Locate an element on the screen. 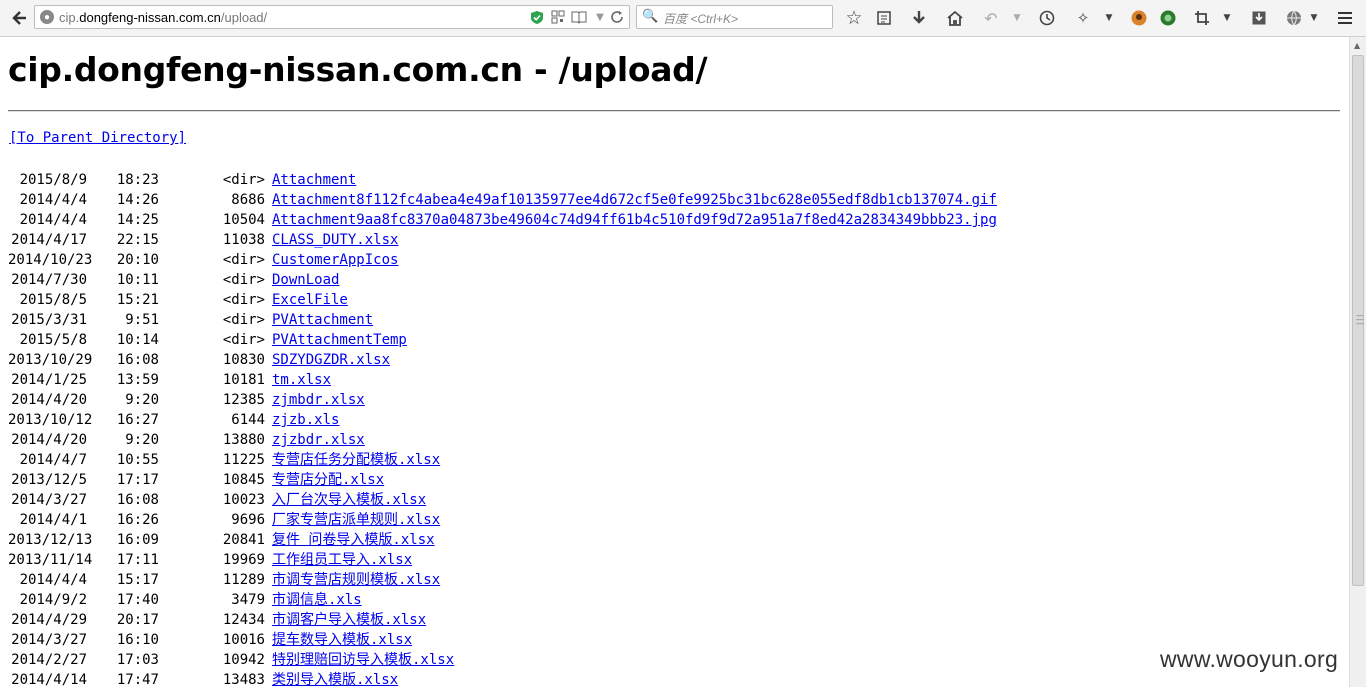 The width and height of the screenshot is (1366, 687). watermark: www.wooyun.org is located at coordinates (1249, 659).